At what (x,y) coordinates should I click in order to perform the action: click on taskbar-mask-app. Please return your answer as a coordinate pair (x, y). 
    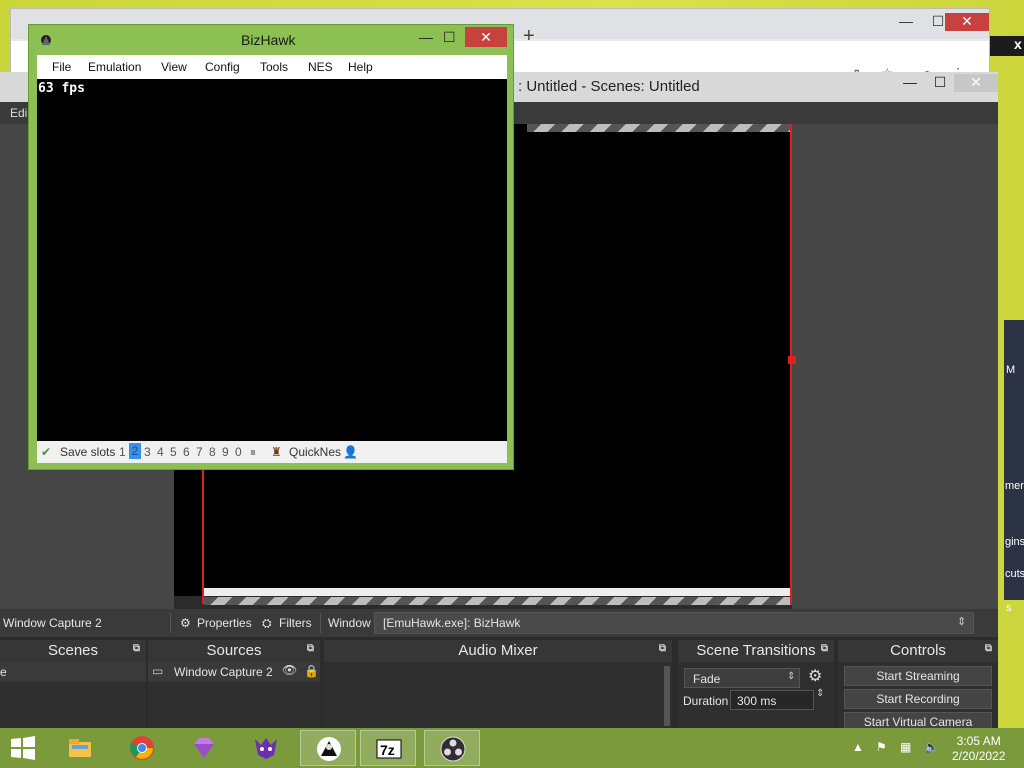
    Looking at the image, I should click on (266, 748).